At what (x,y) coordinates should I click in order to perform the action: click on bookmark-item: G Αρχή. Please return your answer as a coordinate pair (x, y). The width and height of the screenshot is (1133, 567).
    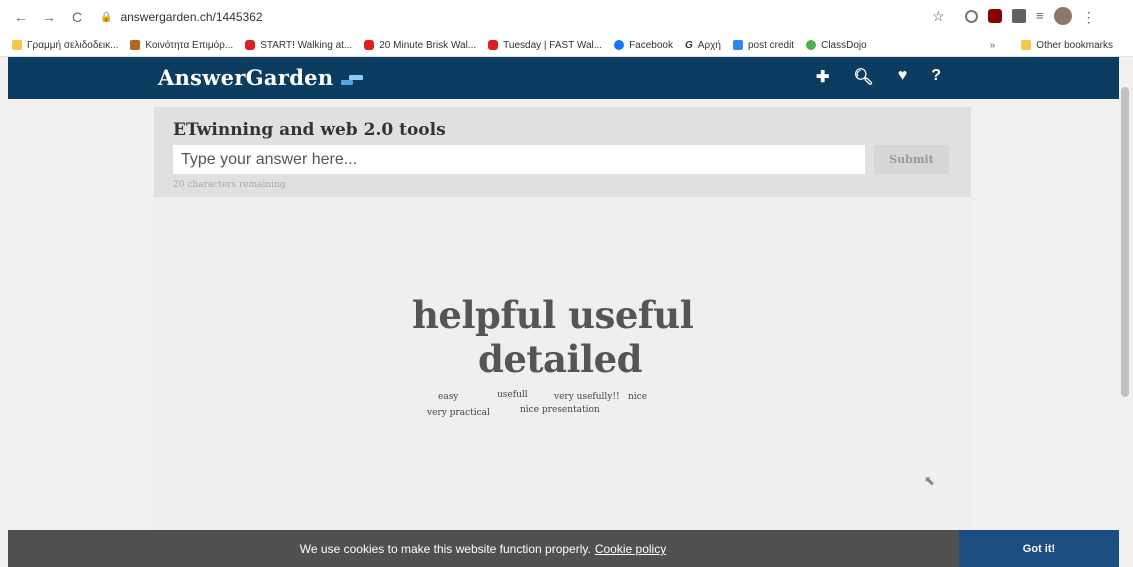
    Looking at the image, I should click on (703, 46).